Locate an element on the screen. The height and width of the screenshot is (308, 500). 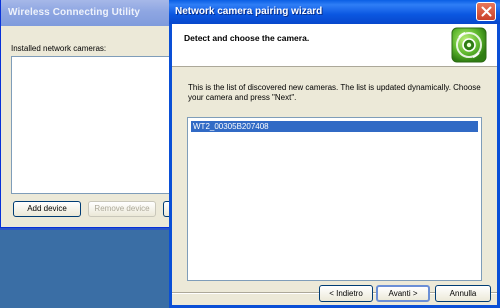
camera-pairing-logo-icon is located at coordinates (469, 45).